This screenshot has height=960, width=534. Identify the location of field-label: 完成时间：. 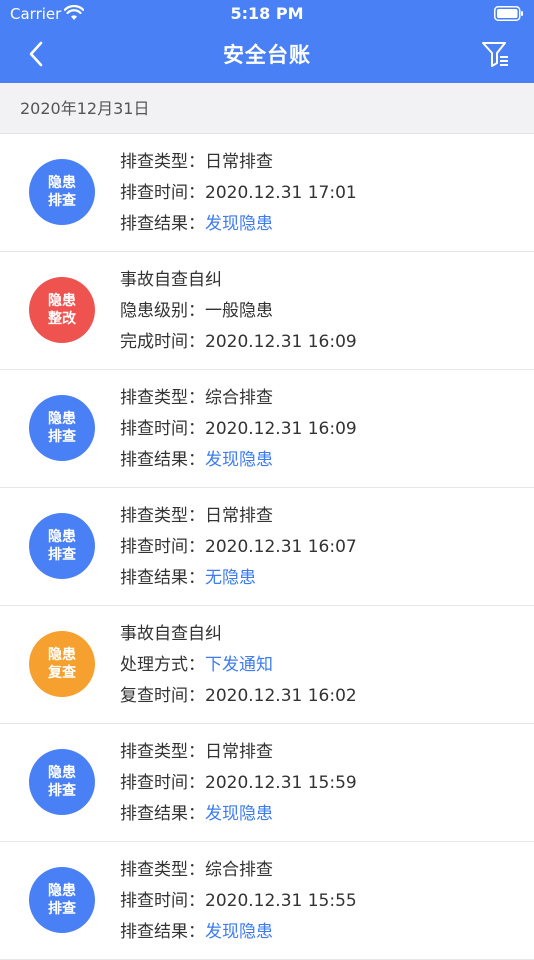
(162, 342).